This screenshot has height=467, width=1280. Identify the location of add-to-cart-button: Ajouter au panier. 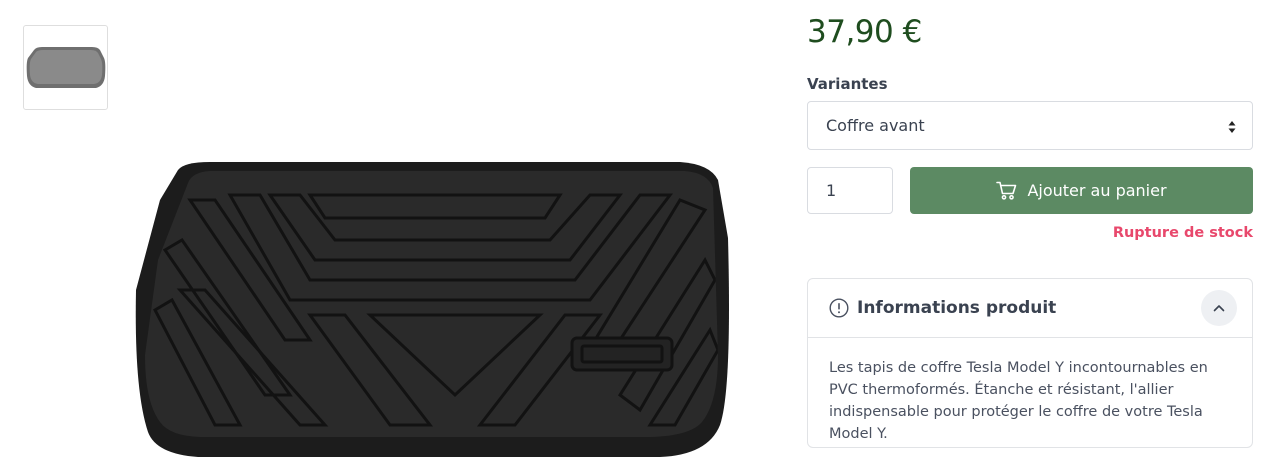
(1081, 190).